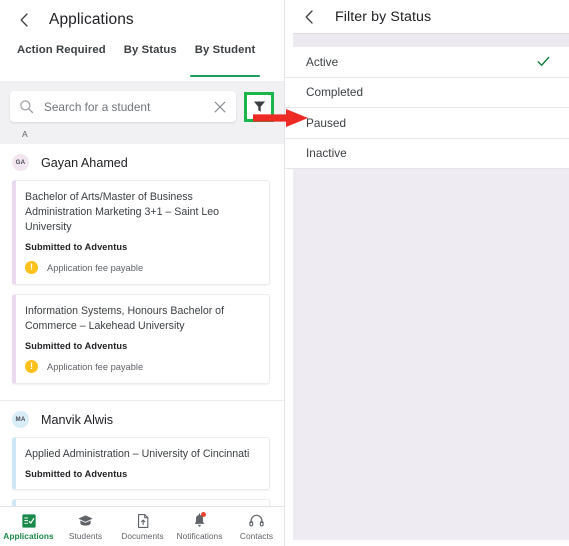 The height and width of the screenshot is (546, 569). I want to click on status-option-inactive: Inactive, so click(427, 154).